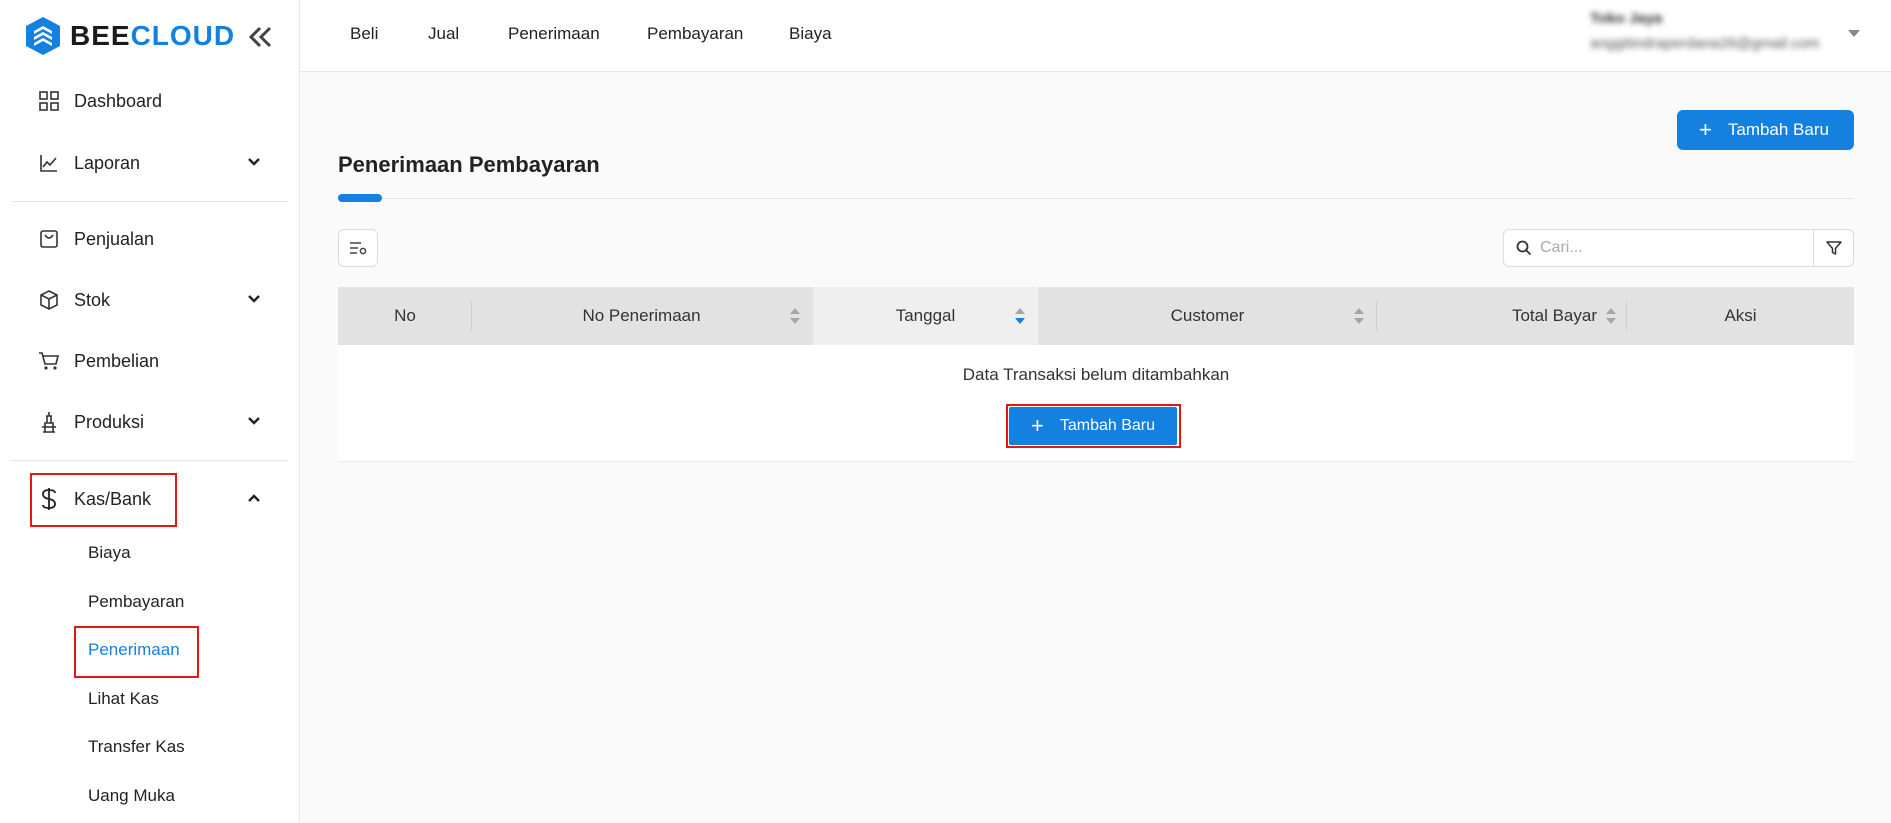 The image size is (1891, 823). What do you see at coordinates (360, 198) in the screenshot?
I see `title-accent-bar` at bounding box center [360, 198].